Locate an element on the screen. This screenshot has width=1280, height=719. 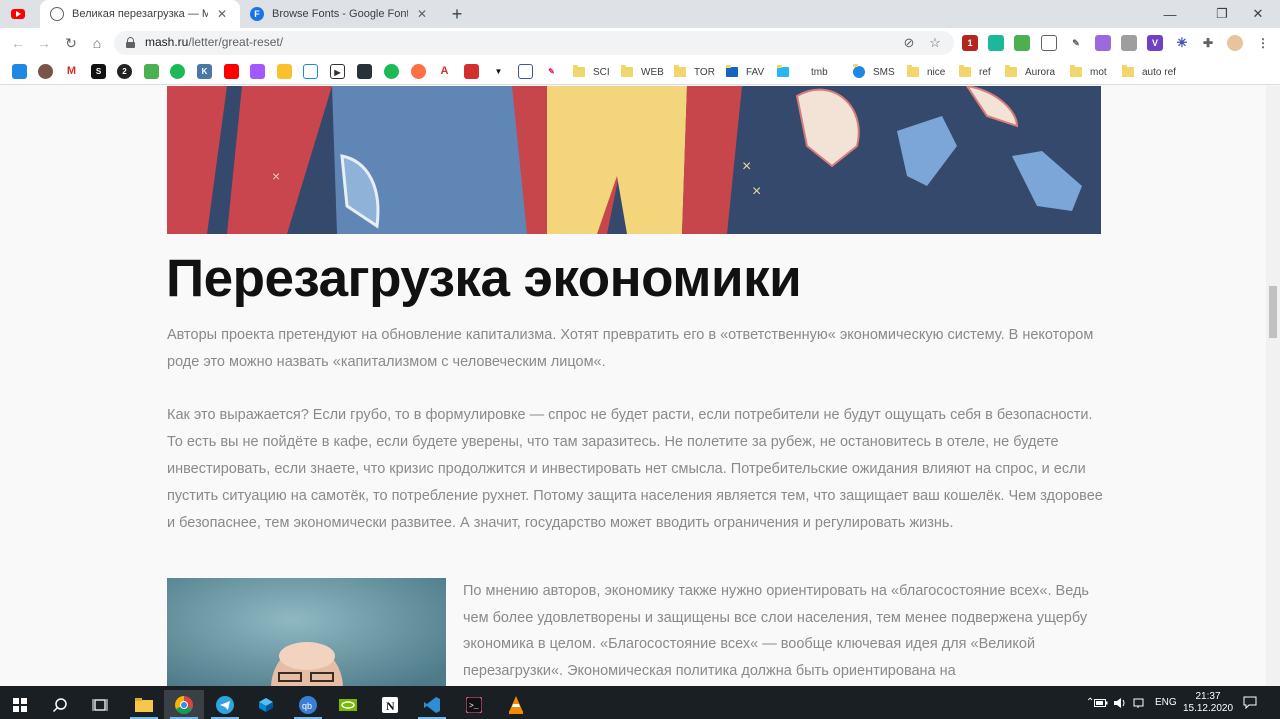
cloud-icon is located at coordinates (310, 71).